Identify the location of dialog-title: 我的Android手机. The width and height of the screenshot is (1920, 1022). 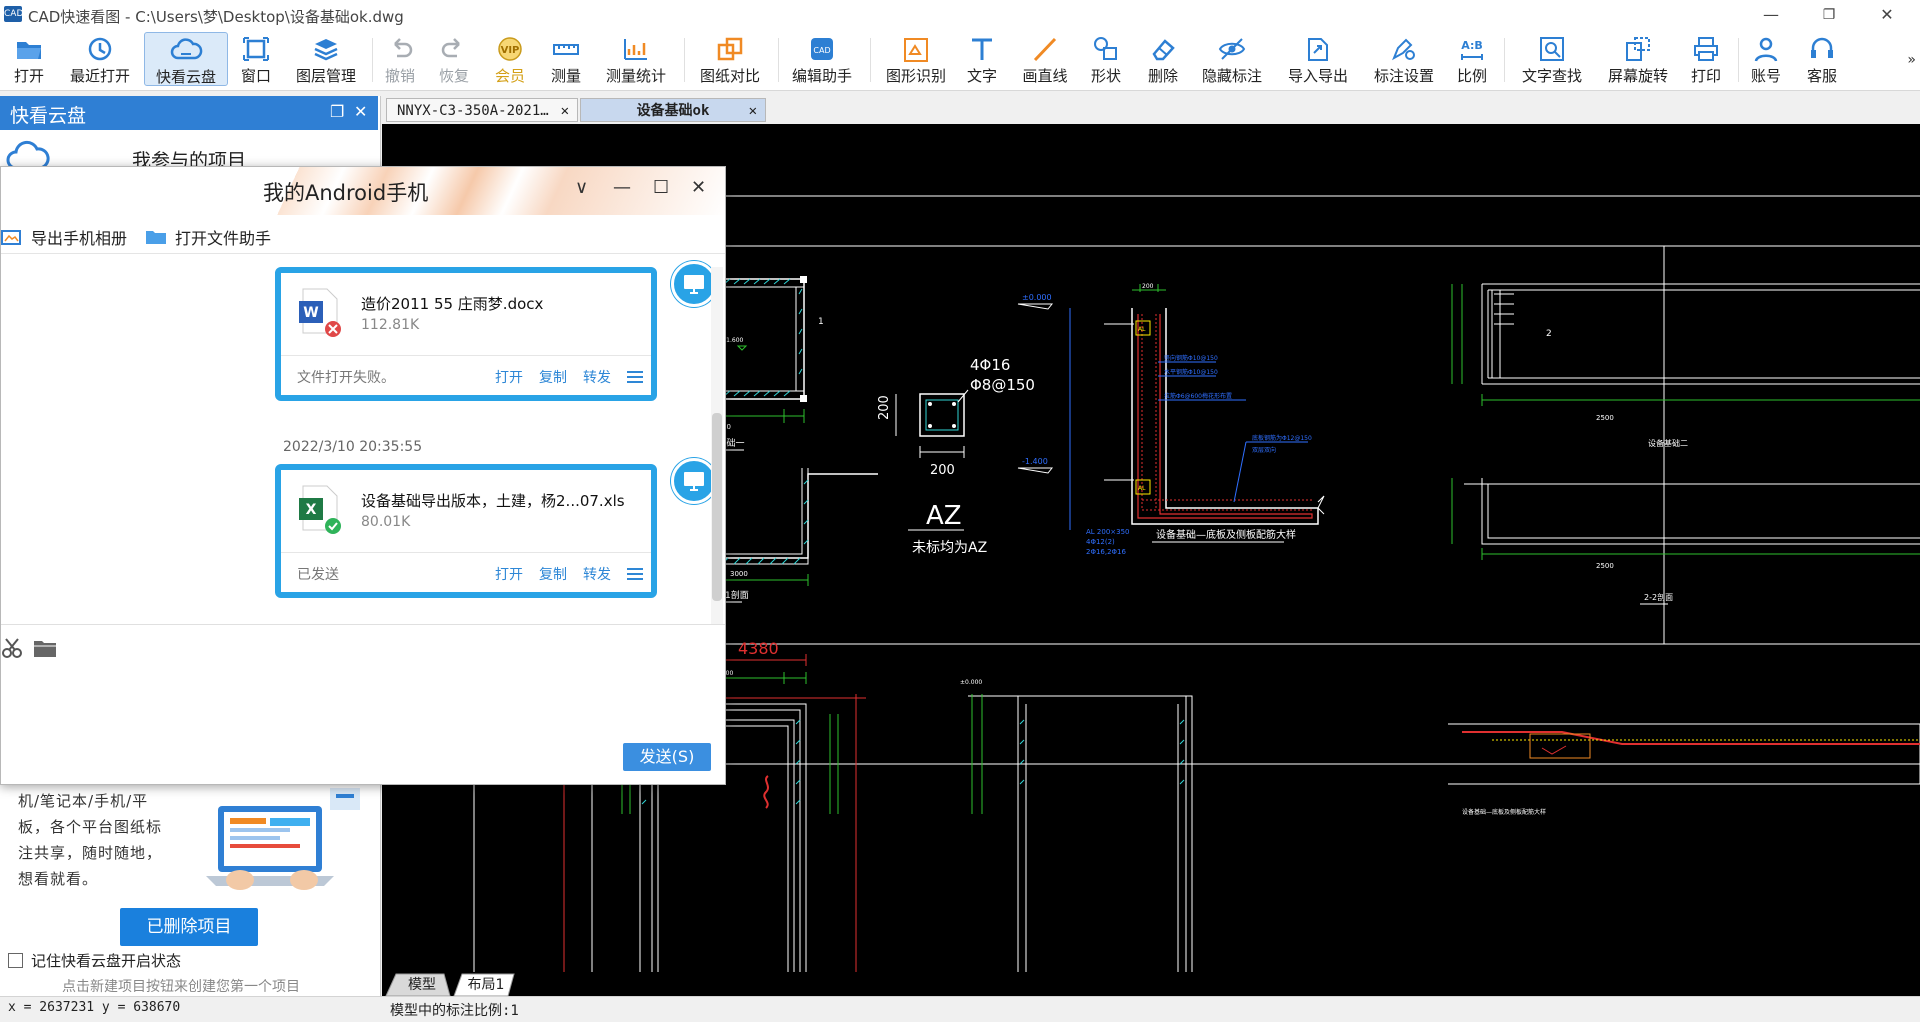
(346, 193).